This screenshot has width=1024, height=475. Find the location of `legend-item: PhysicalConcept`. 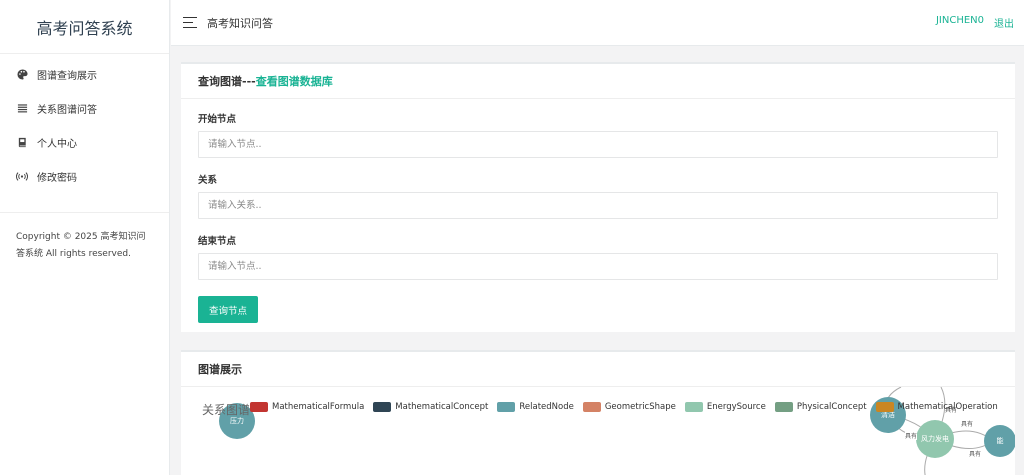

legend-item: PhysicalConcept is located at coordinates (820, 407).